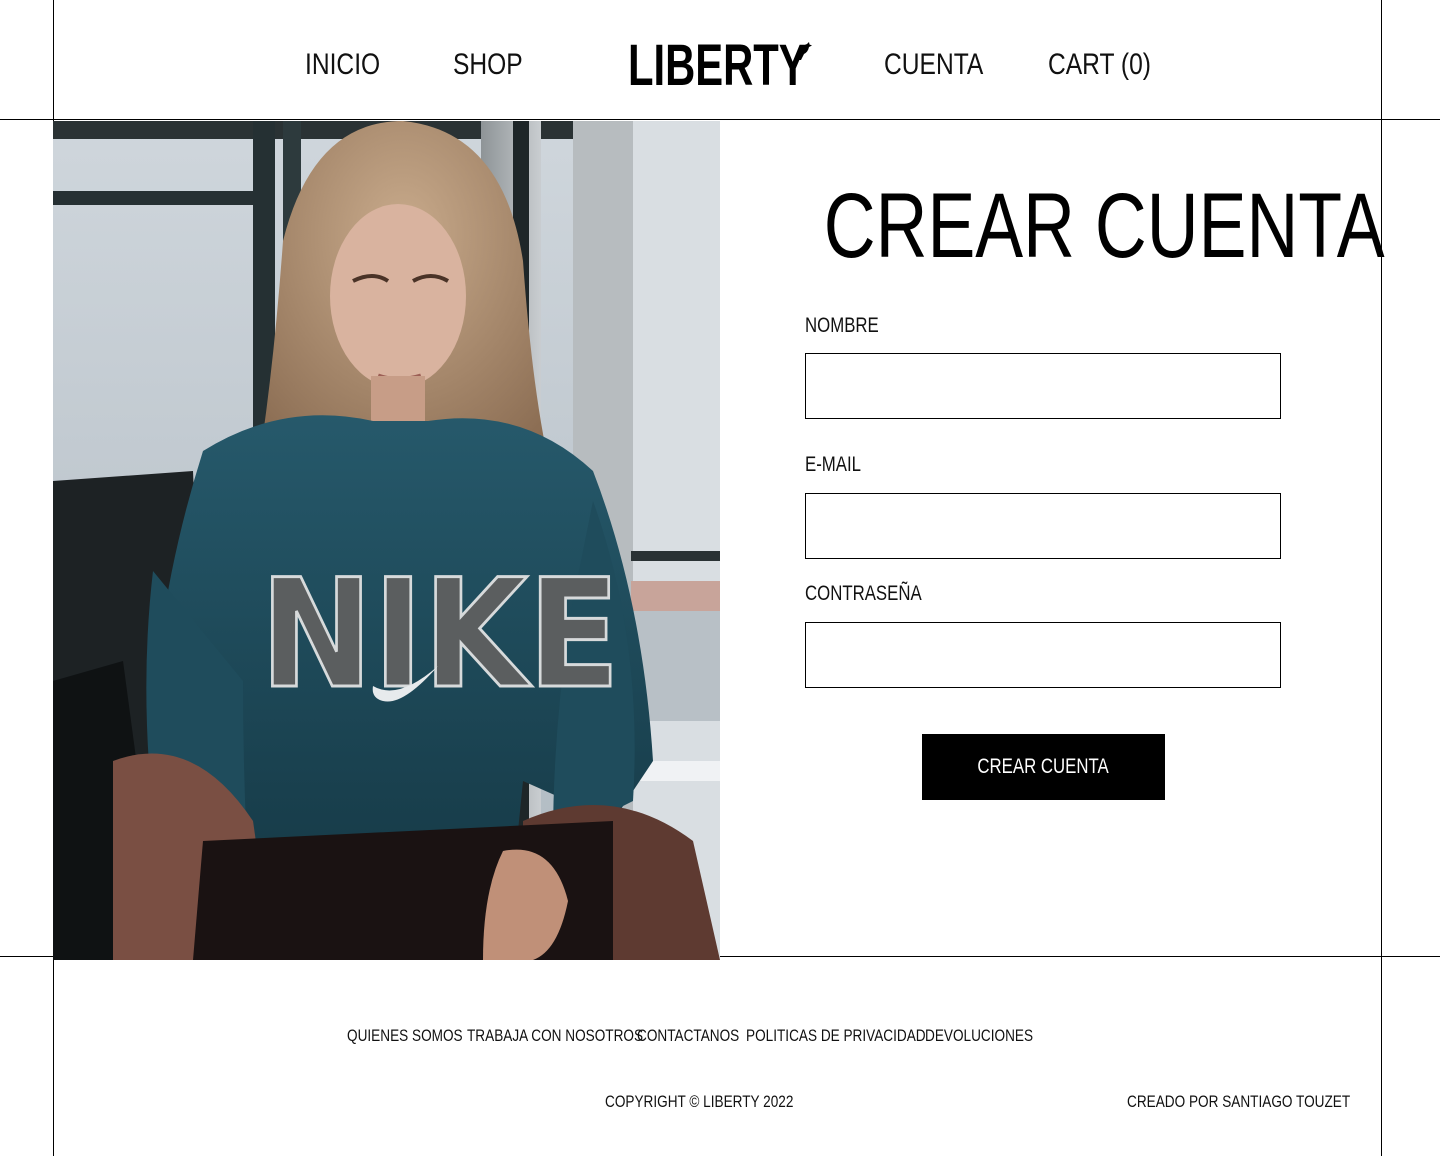  I want to click on footer-link-trabaja: TRABAJA CON NOSOTROS, so click(555, 1036).